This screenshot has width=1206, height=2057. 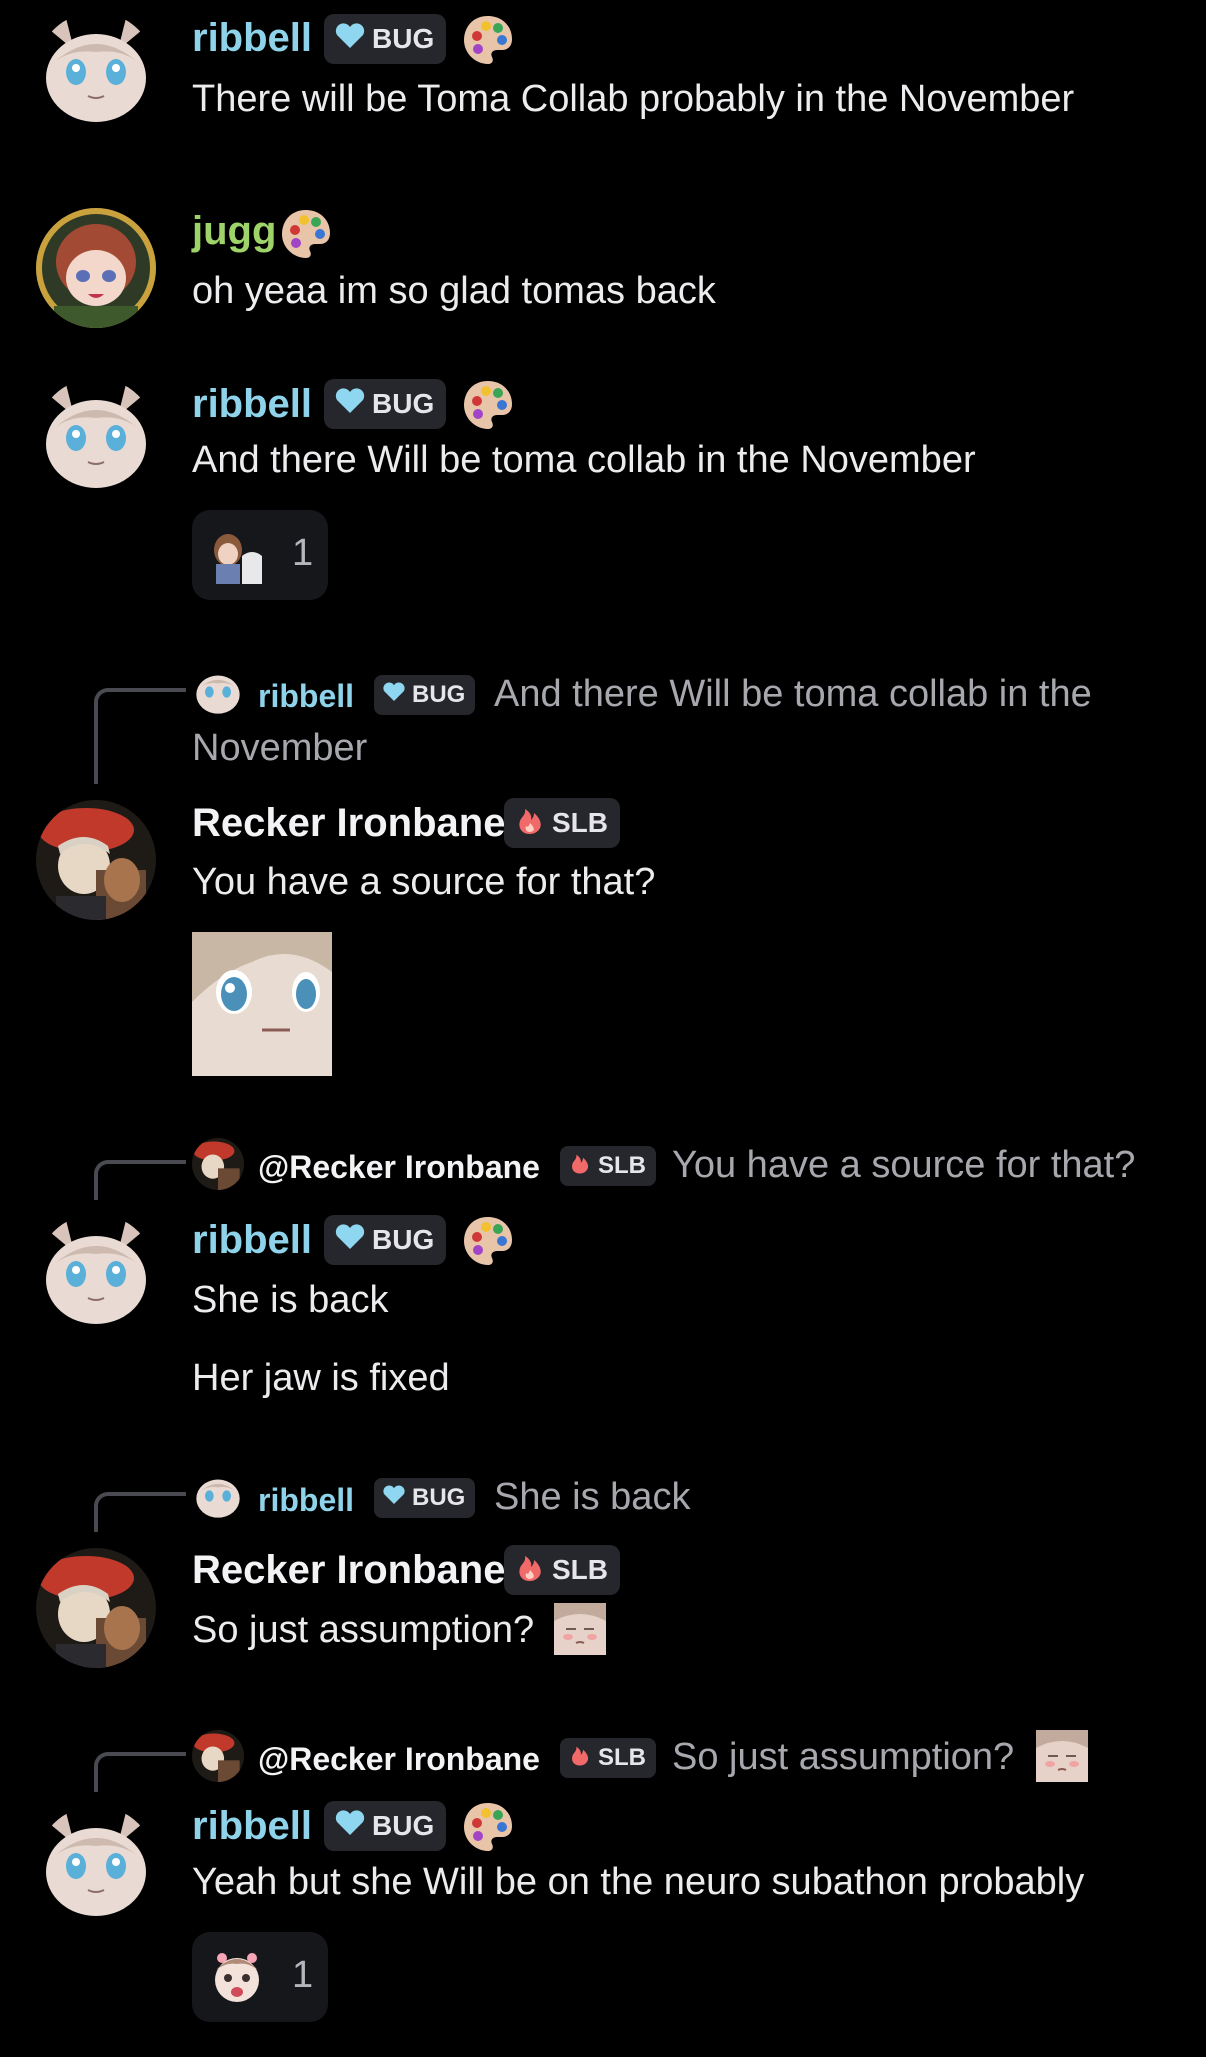 I want to click on reply-text: You have a source for that?, so click(x=903, y=1165).